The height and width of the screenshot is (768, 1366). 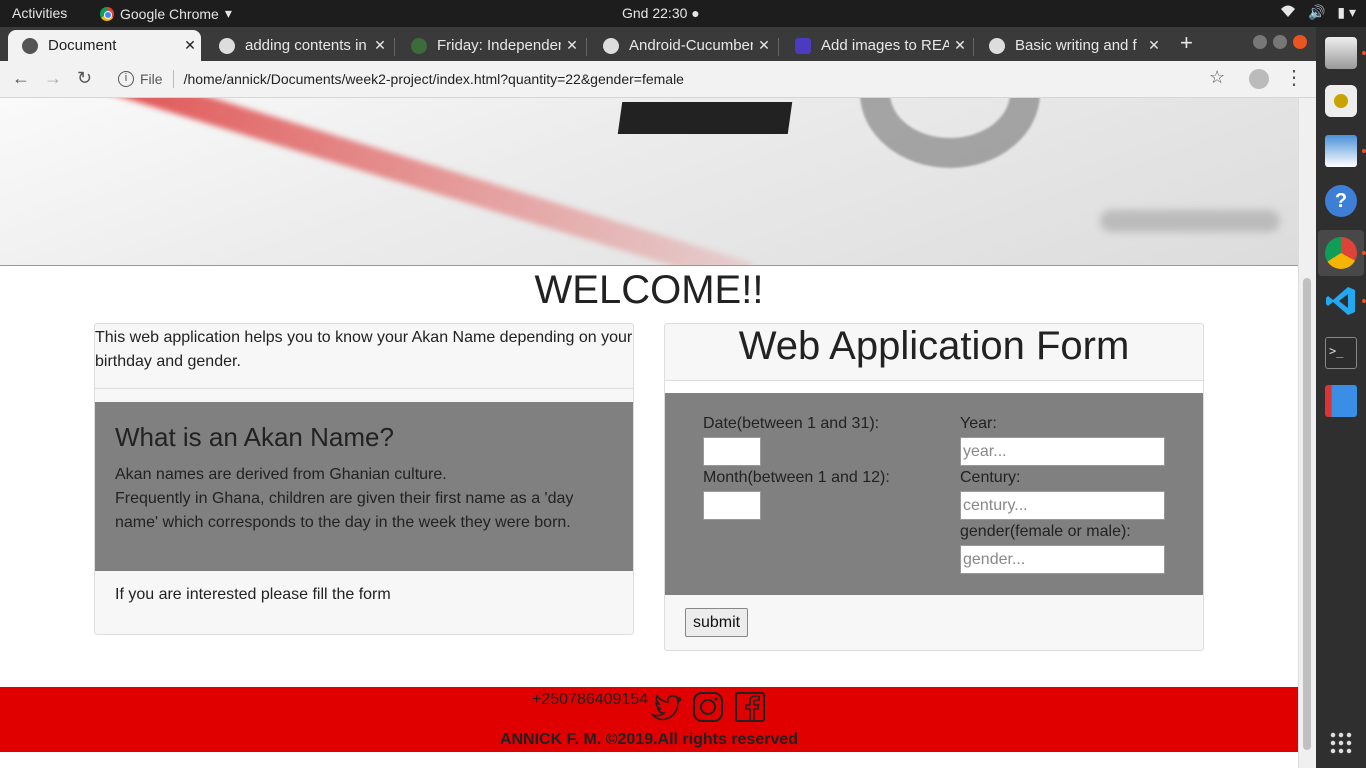 I want to click on chrome-dock-icon, so click(x=1341, y=253).